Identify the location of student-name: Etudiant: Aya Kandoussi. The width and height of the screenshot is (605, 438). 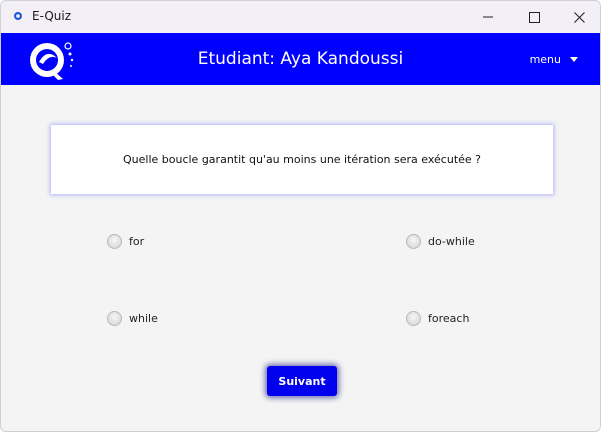
(300, 59).